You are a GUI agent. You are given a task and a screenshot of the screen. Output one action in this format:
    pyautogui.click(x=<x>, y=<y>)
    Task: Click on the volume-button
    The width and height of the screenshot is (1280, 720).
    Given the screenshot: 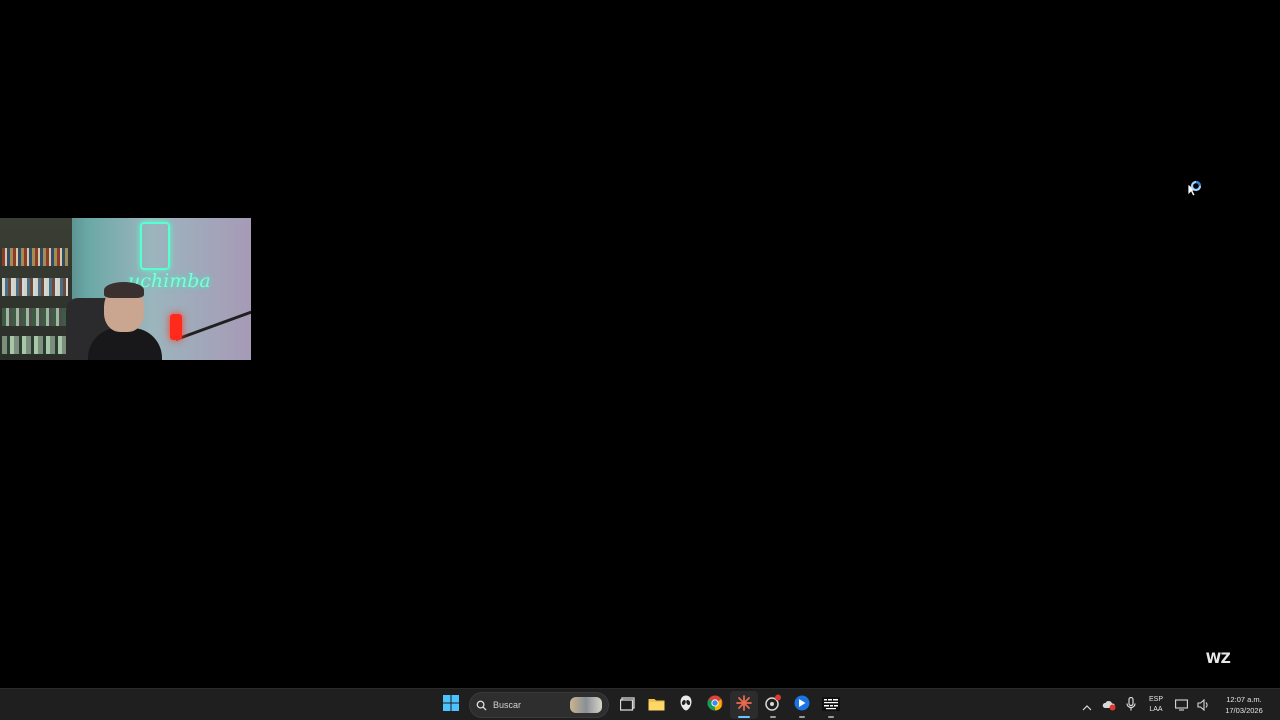 What is the action you would take?
    pyautogui.click(x=1203, y=705)
    